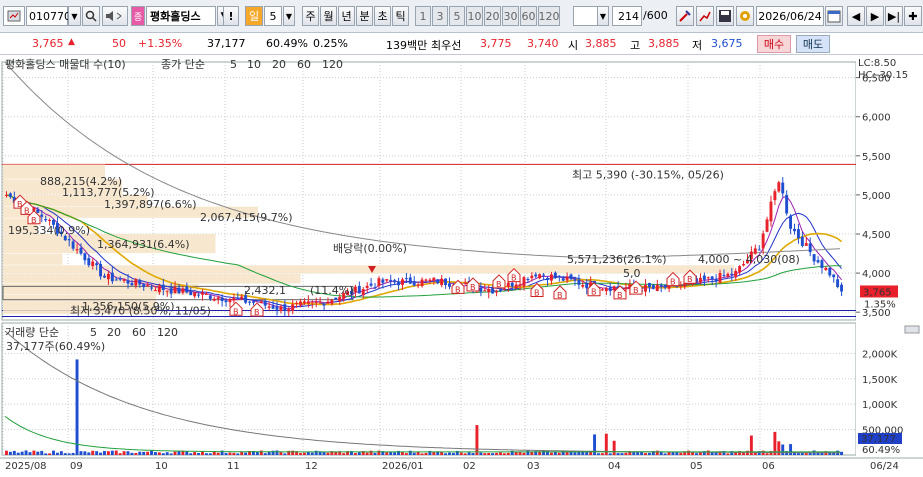  I want to click on tab-interval-10: 10, so click(474, 16).